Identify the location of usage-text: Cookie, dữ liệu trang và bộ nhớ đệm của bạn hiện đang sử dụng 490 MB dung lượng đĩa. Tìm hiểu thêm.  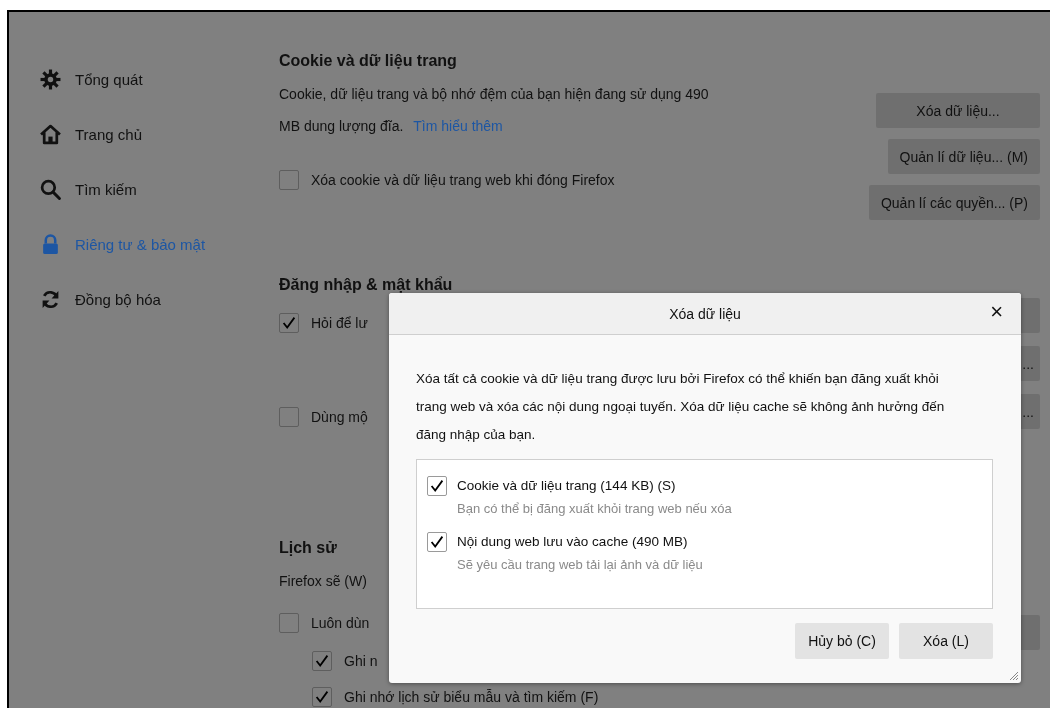
(494, 110).